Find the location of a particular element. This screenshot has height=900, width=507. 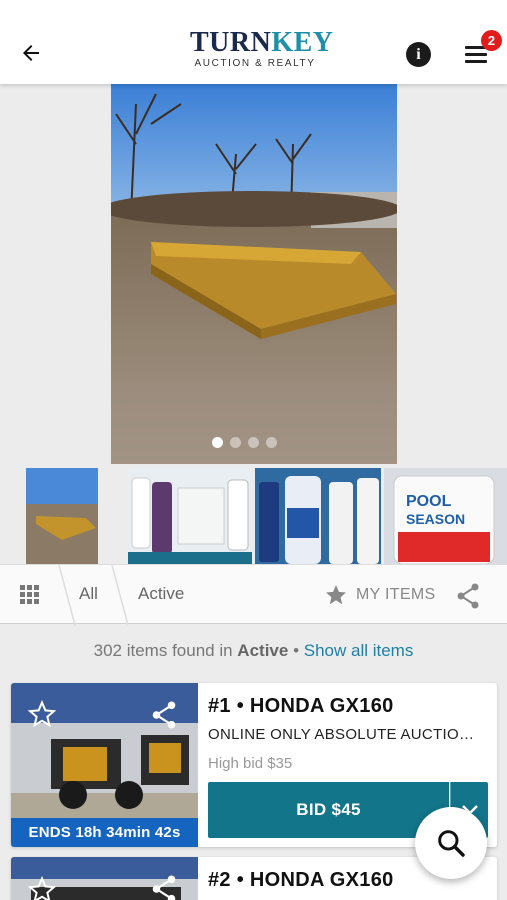

results-filter-name: Active is located at coordinates (263, 650).